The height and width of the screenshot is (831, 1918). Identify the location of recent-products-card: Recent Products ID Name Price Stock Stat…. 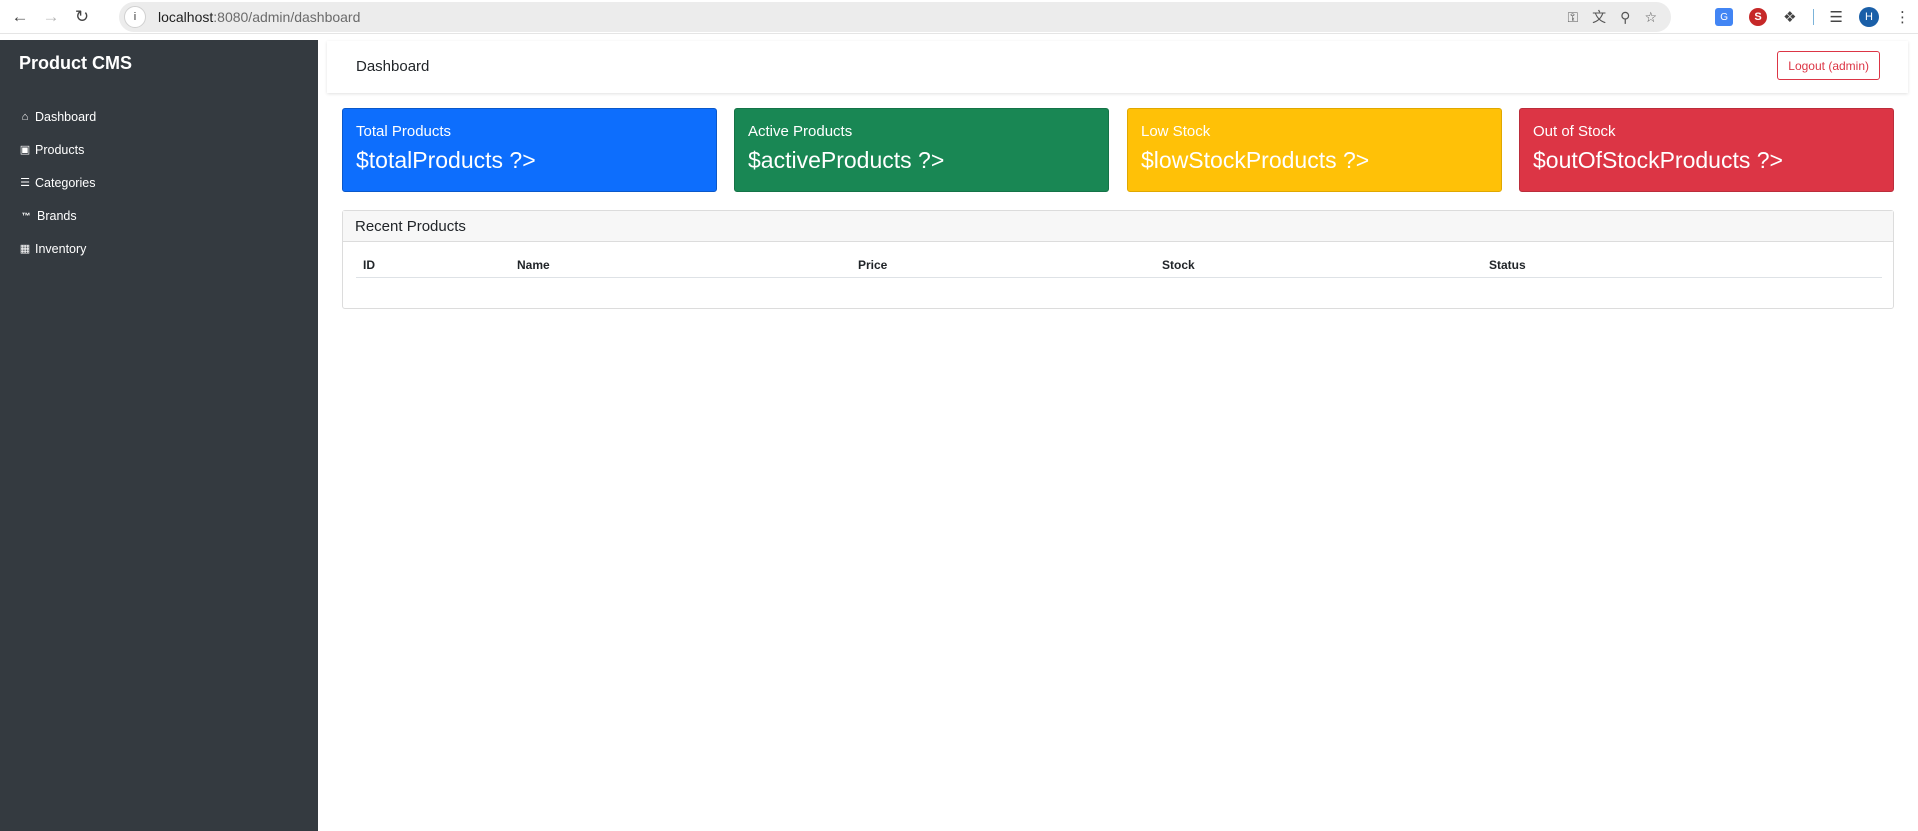
(1118, 259).